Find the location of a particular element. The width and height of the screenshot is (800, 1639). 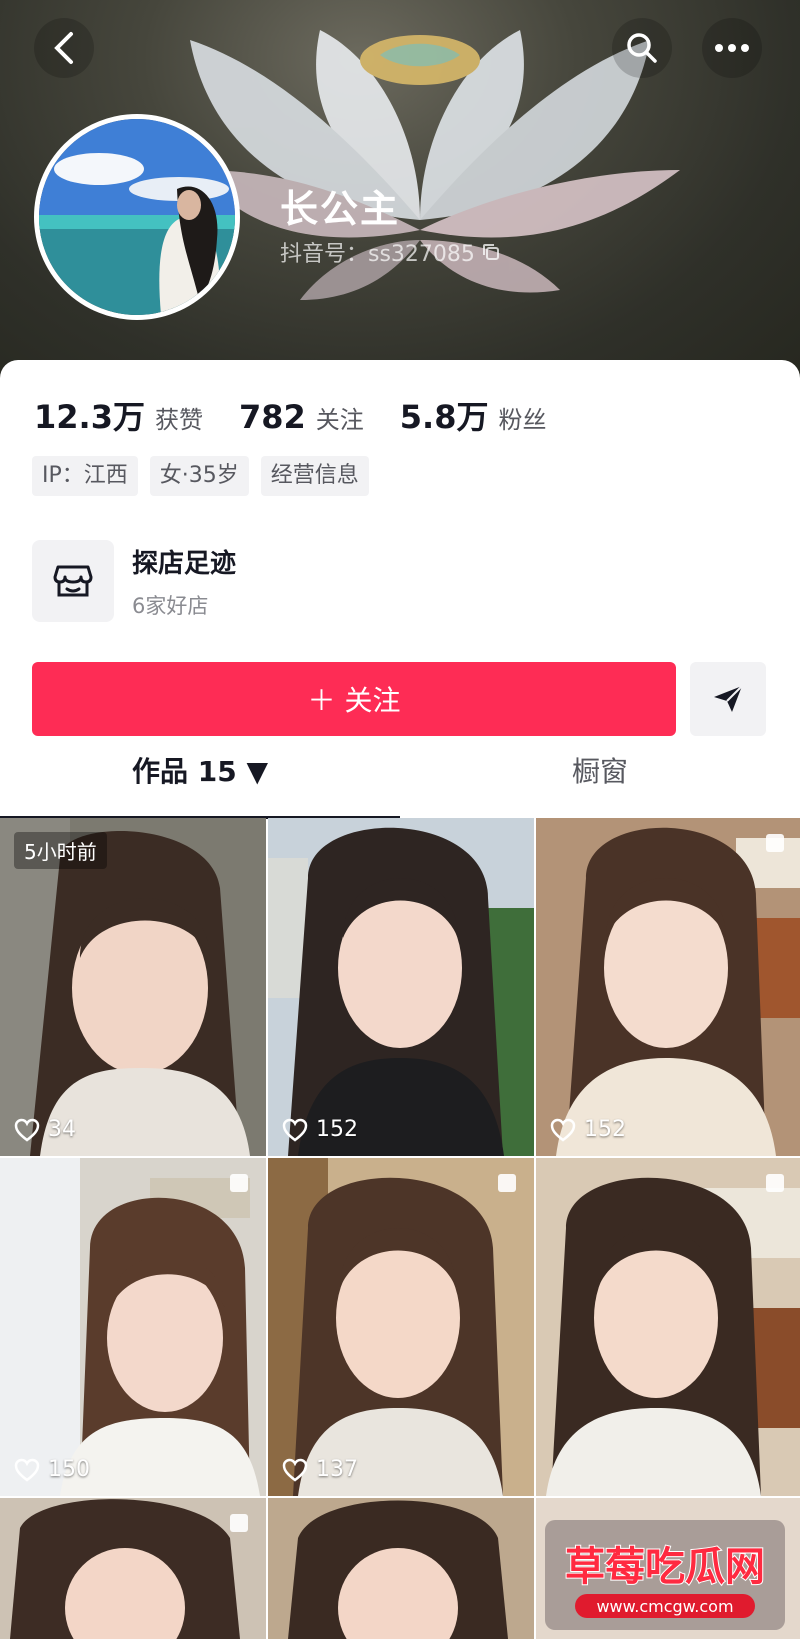

watermark-logo: 草莓吃瓜网 www.cmcgw.com is located at coordinates (665, 1575).